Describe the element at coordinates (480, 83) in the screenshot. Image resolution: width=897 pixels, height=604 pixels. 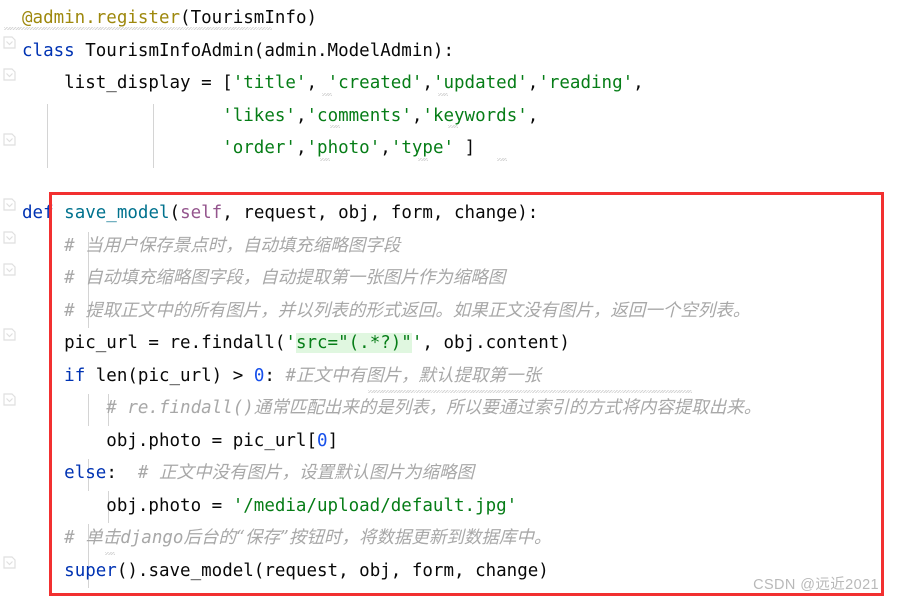
I see `code-token: 'updated'` at that location.